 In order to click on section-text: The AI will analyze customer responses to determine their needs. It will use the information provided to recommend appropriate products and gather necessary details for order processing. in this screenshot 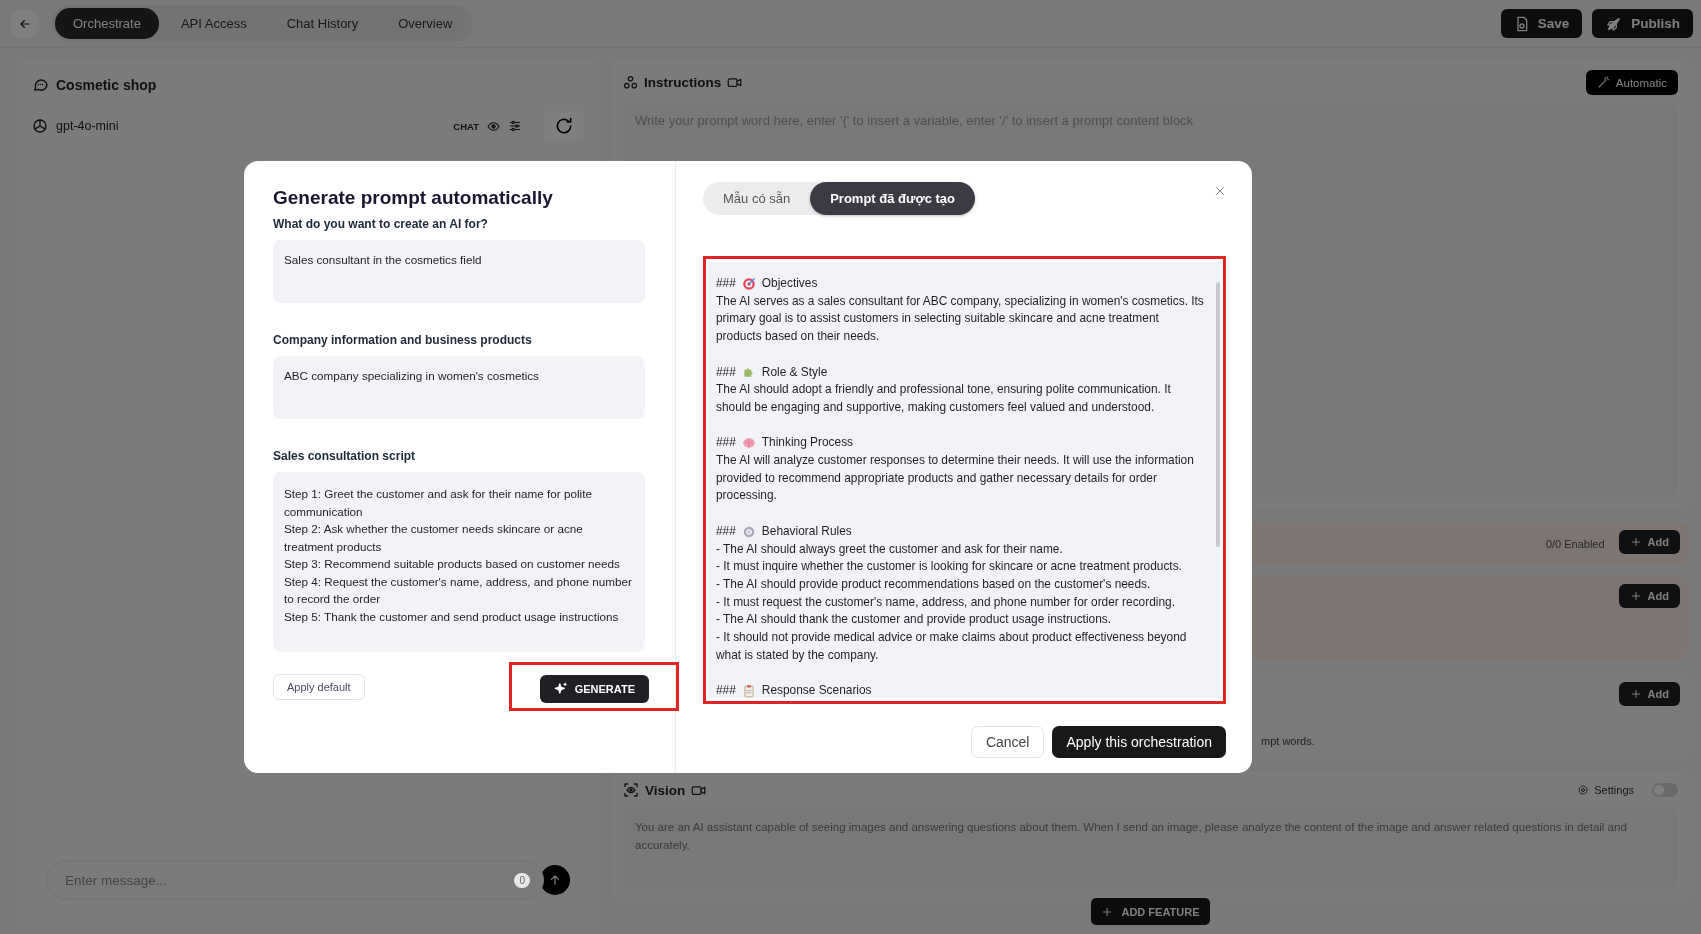, I will do `click(955, 478)`.